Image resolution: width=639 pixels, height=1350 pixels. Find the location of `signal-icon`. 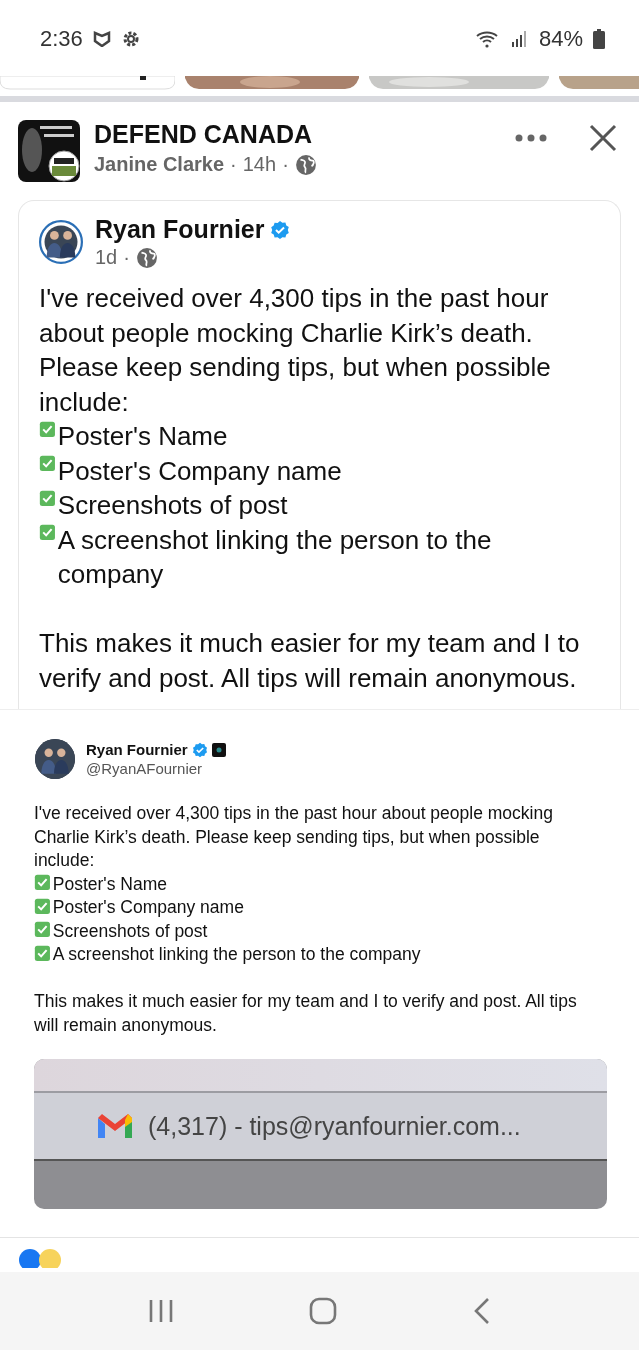

signal-icon is located at coordinates (519, 39).